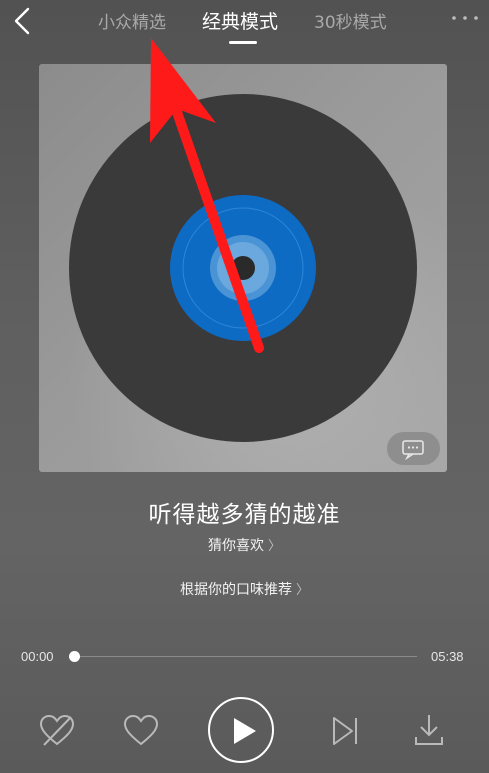  What do you see at coordinates (74, 656) in the screenshot?
I see `progress-knob` at bounding box center [74, 656].